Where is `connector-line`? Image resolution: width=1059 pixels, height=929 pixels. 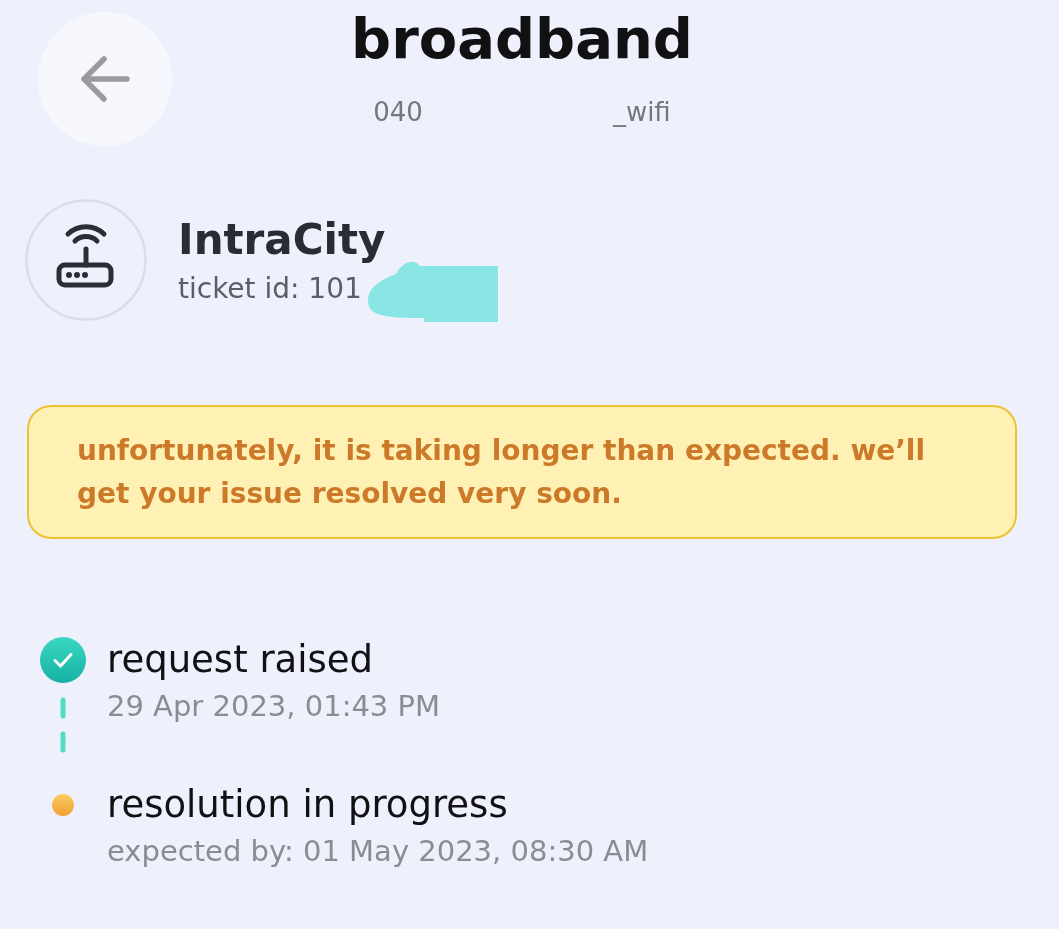 connector-line is located at coordinates (63, 725).